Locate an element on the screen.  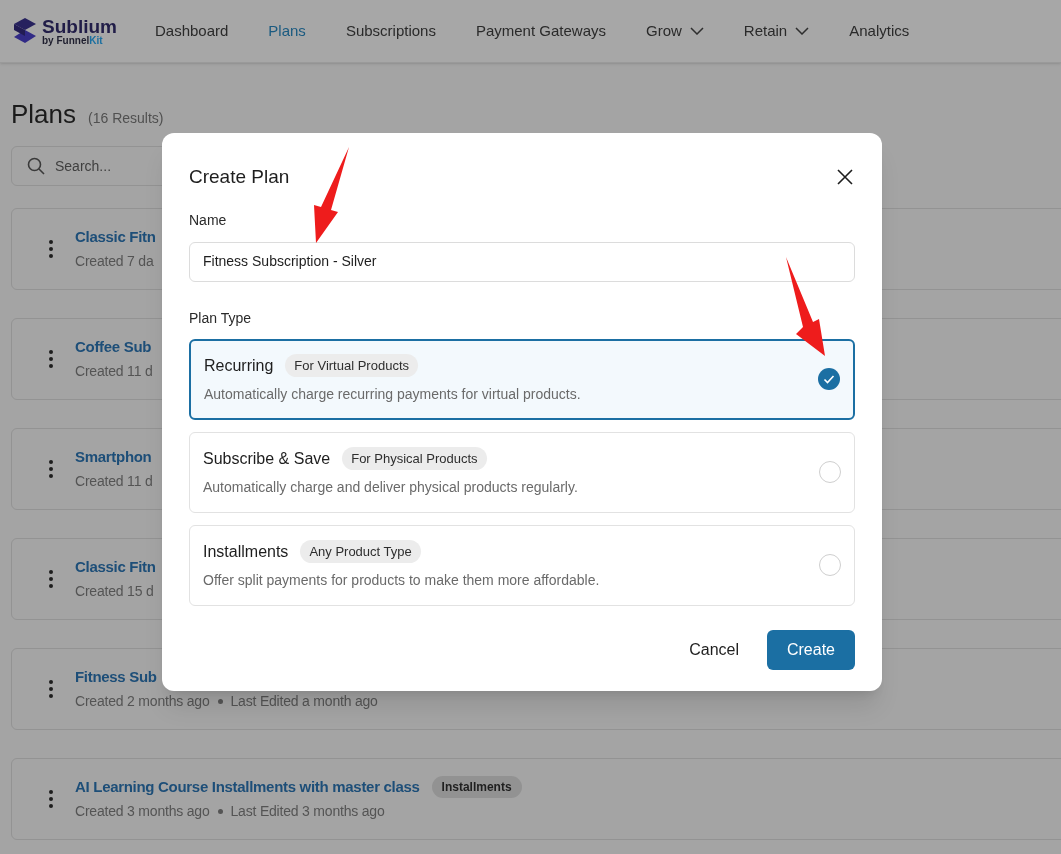
nav-link: Payment Gateways is located at coordinates (540, 31).